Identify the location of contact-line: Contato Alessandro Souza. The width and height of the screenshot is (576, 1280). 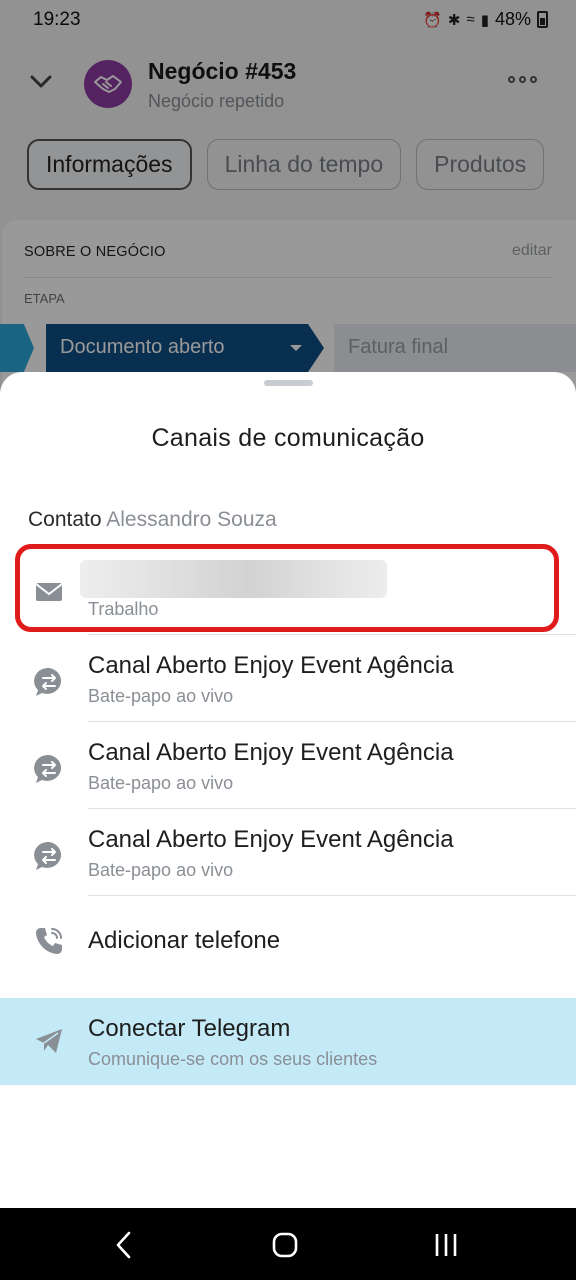
(152, 520).